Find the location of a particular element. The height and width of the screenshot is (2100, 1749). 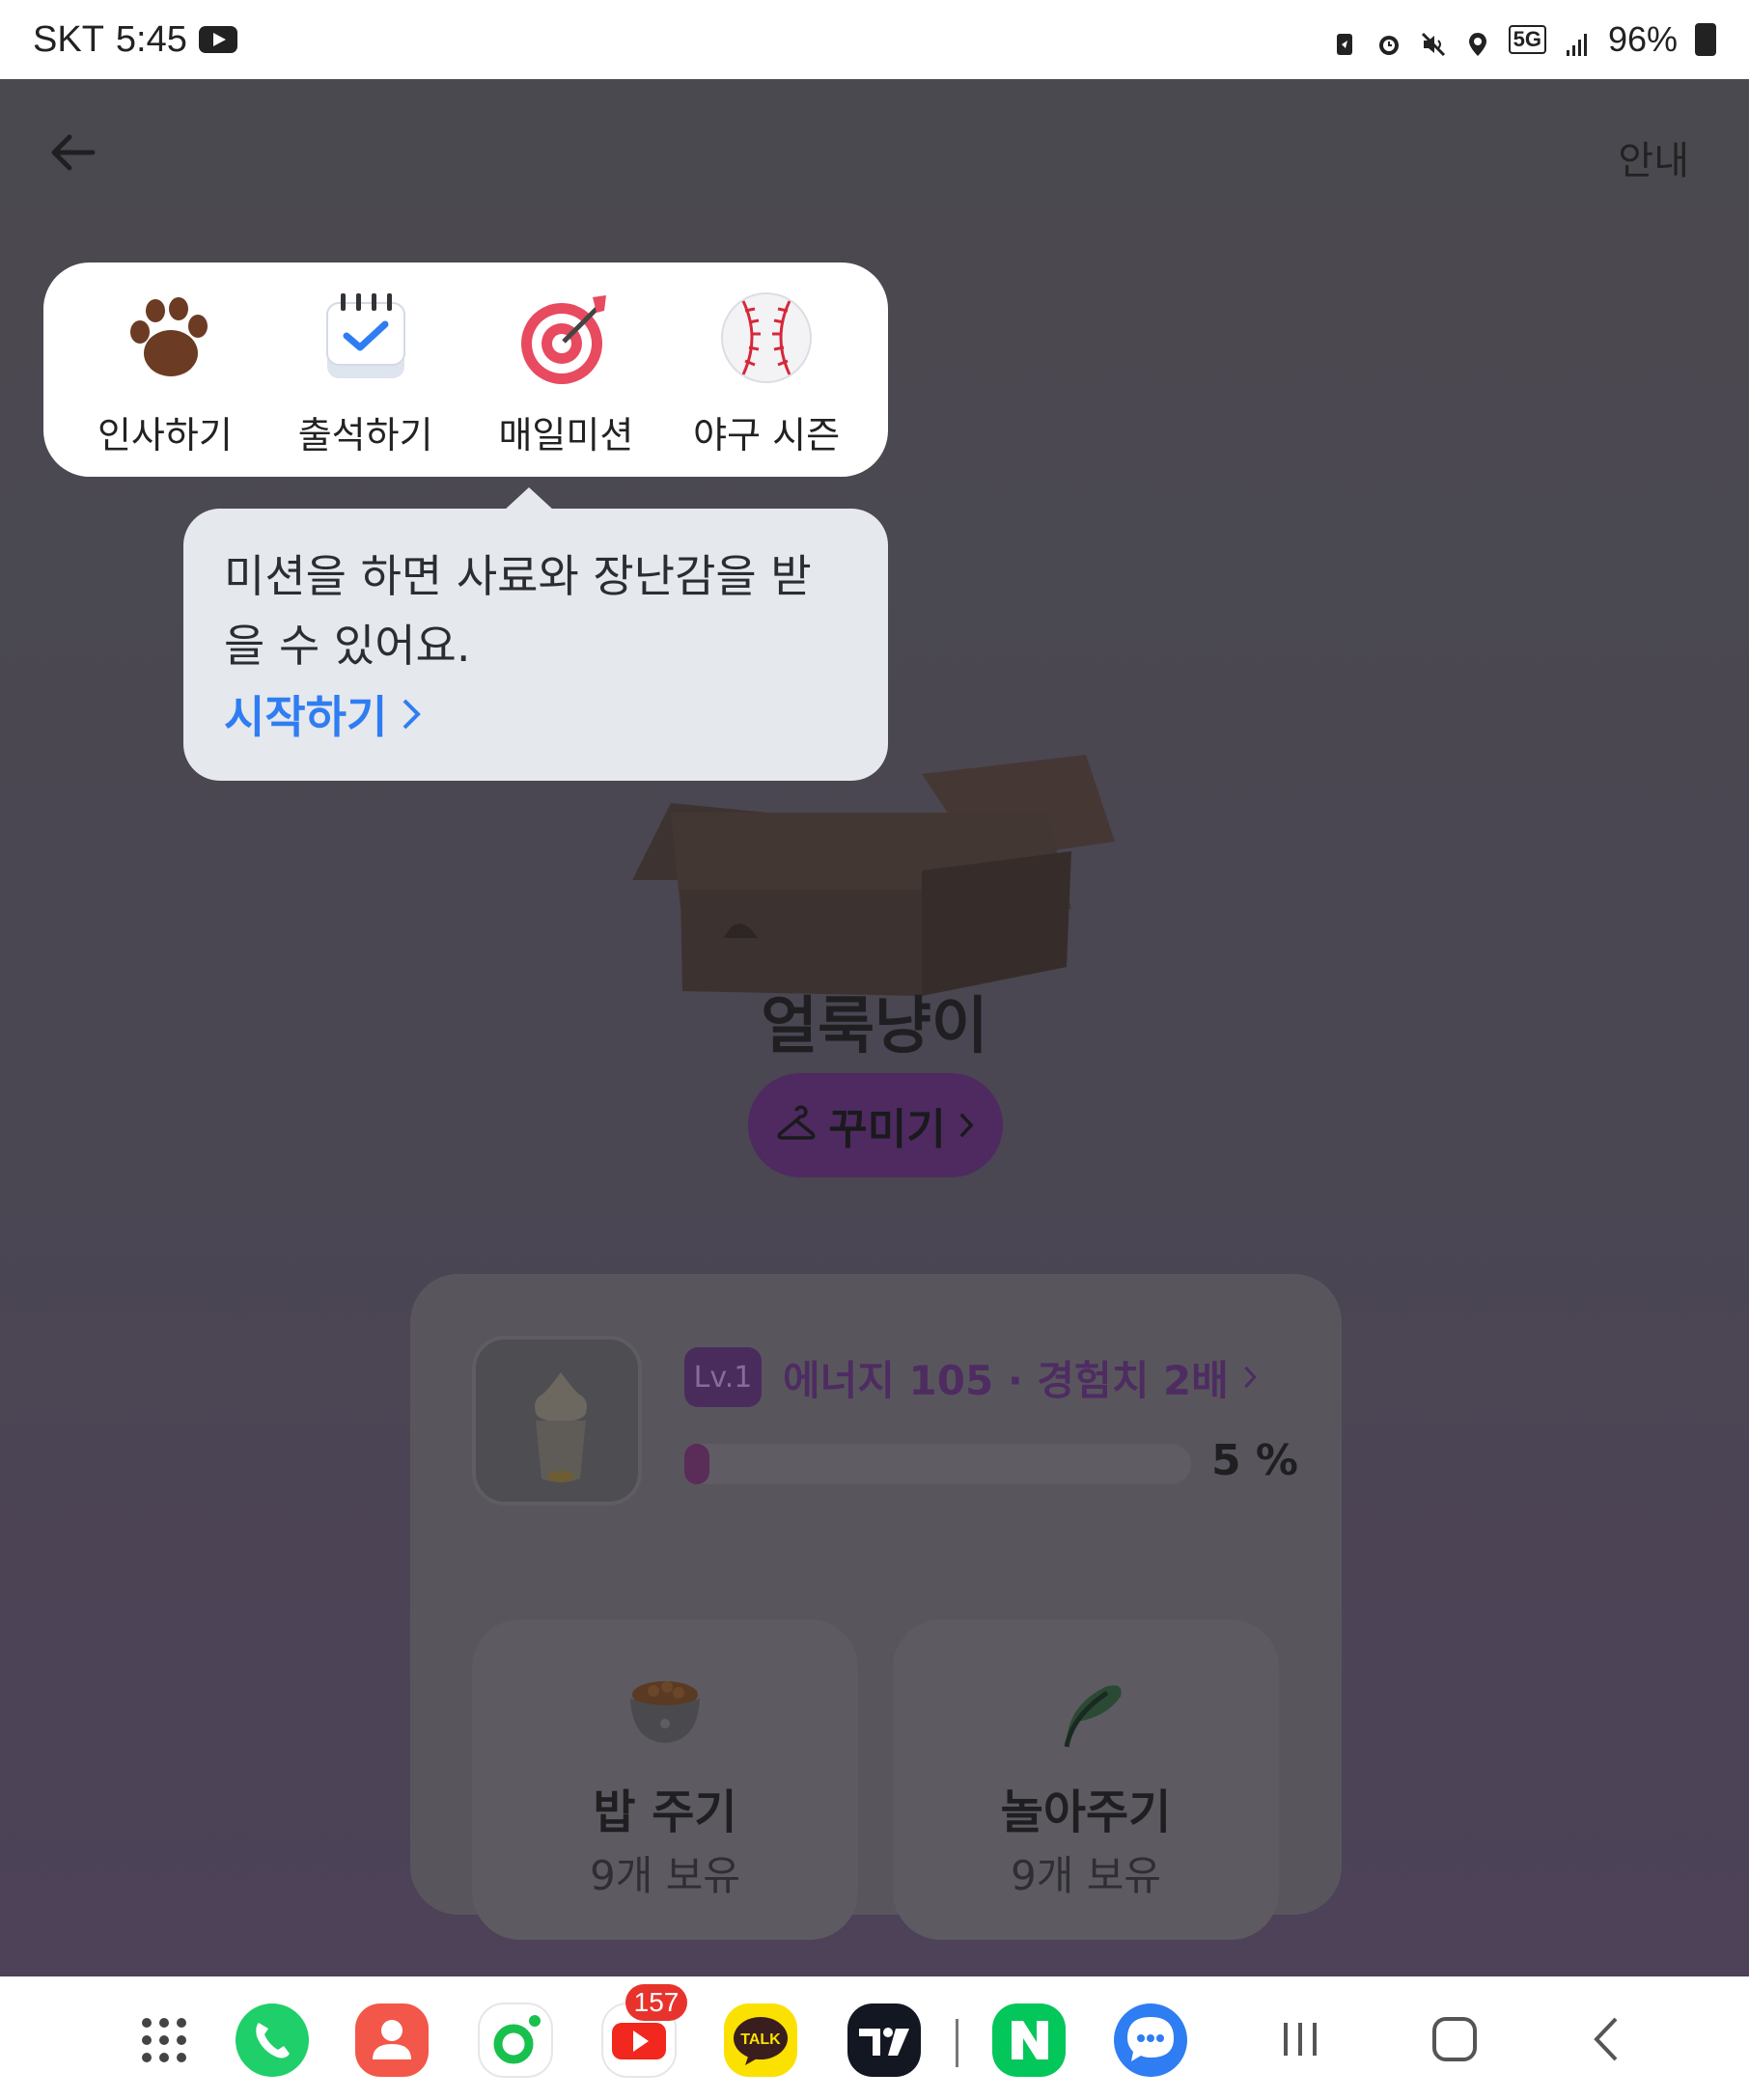

feed-title: 밥 주기 is located at coordinates (665, 1812).